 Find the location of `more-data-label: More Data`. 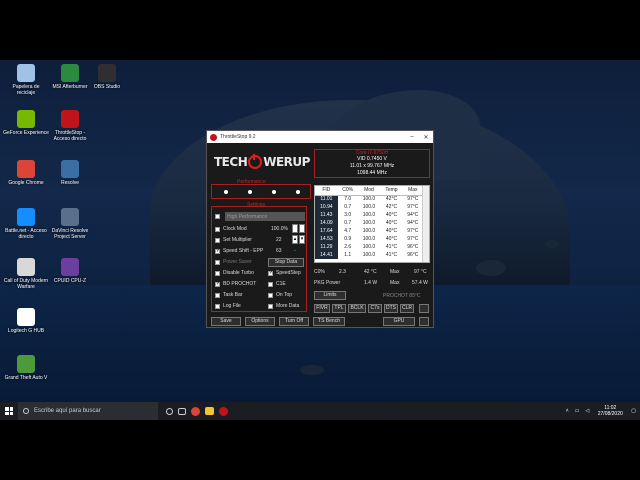

more-data-label: More Data is located at coordinates (288, 306).